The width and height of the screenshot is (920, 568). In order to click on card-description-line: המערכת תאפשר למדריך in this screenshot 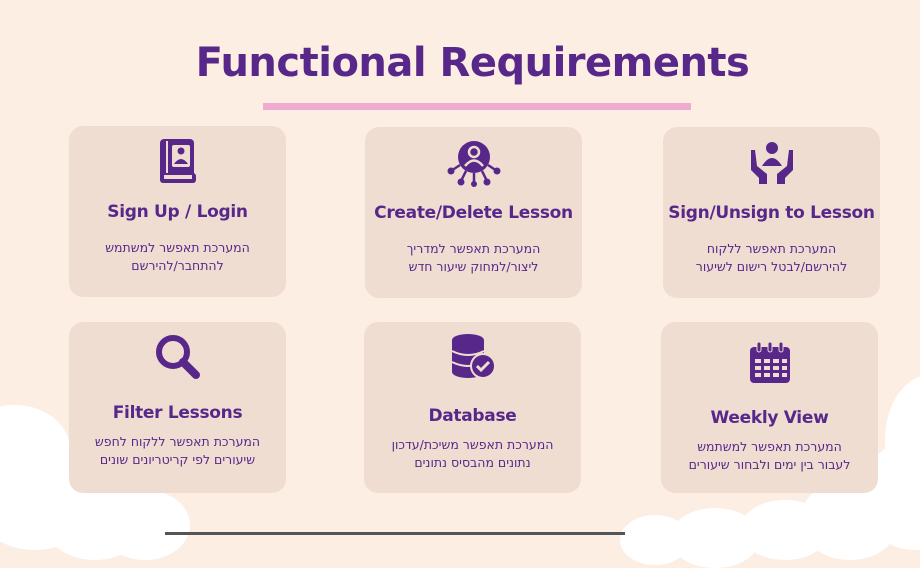, I will do `click(473, 248)`.